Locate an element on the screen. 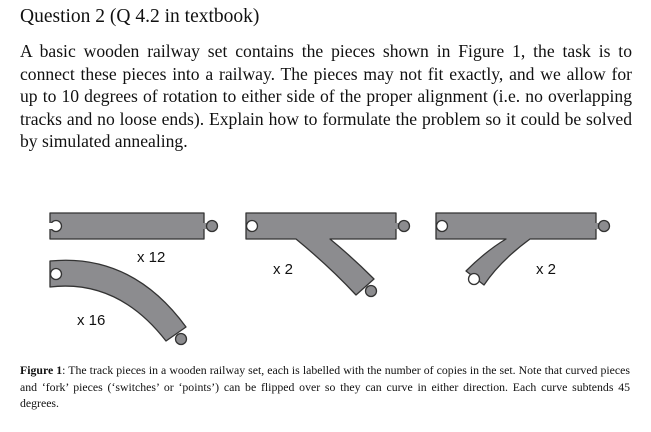 The image size is (651, 432). question-heading: Question 2 (Q 4.2 in textbook) is located at coordinates (140, 16).